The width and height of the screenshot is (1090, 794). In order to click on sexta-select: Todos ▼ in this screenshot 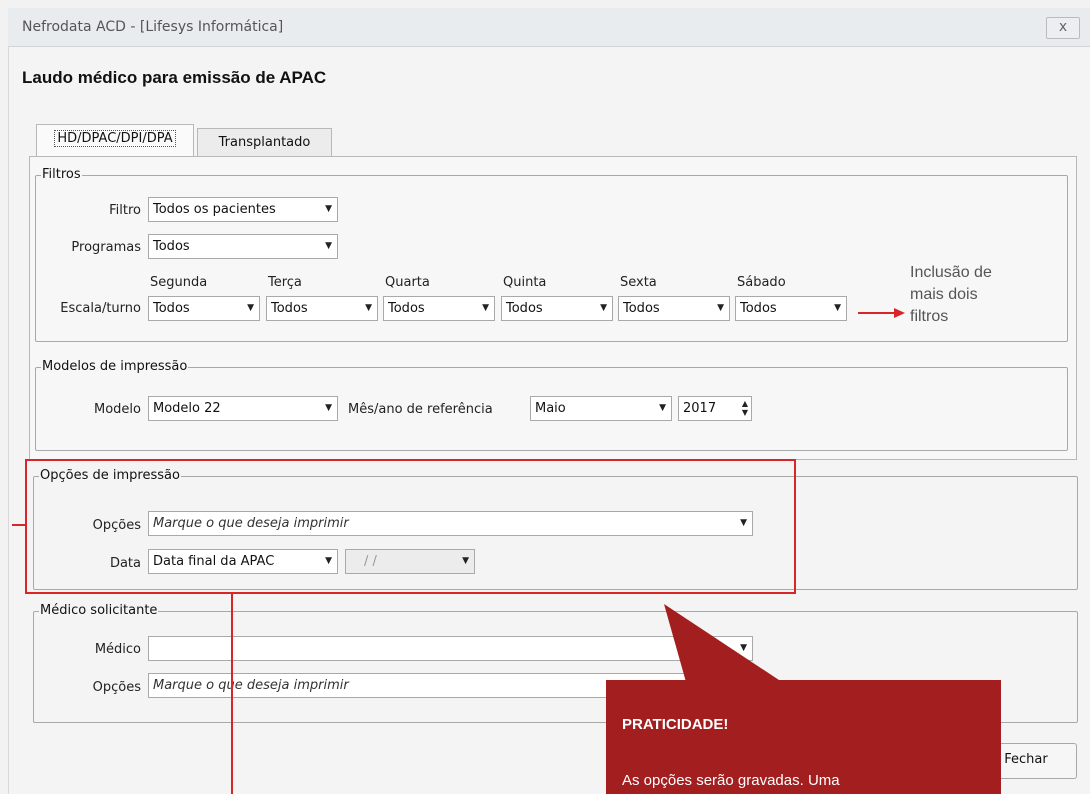, I will do `click(674, 308)`.